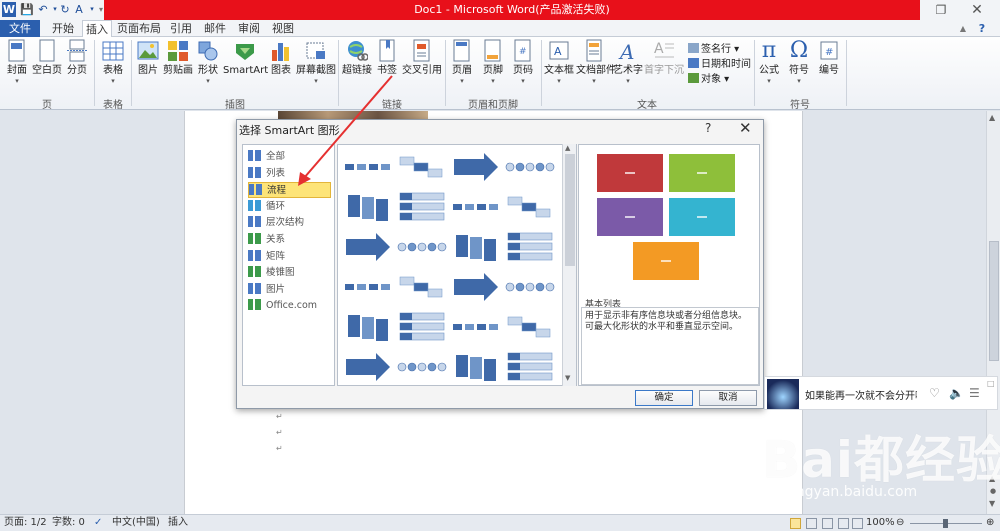 This screenshot has height=531, width=1000. I want to click on category-item: Office.com, so click(289, 306).